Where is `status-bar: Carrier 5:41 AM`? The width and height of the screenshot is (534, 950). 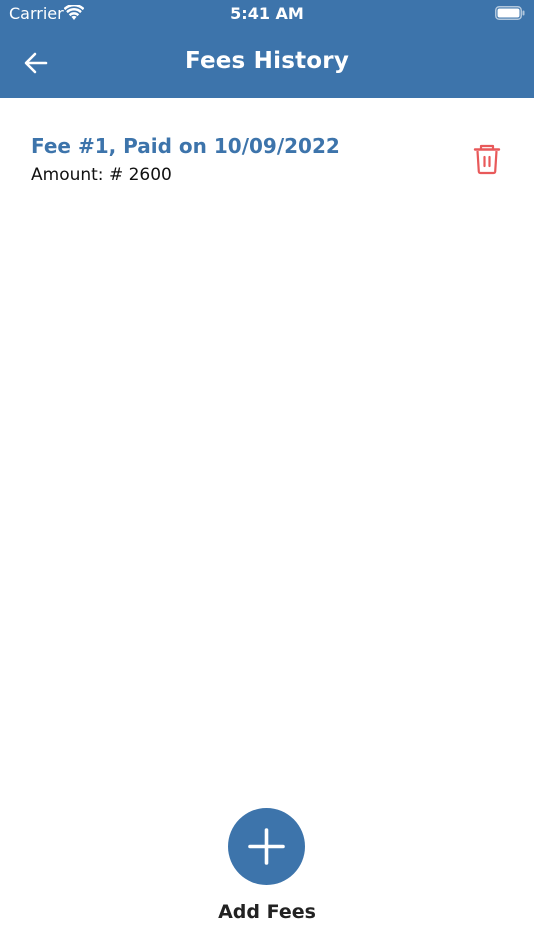
status-bar: Carrier 5:41 AM is located at coordinates (267, 14).